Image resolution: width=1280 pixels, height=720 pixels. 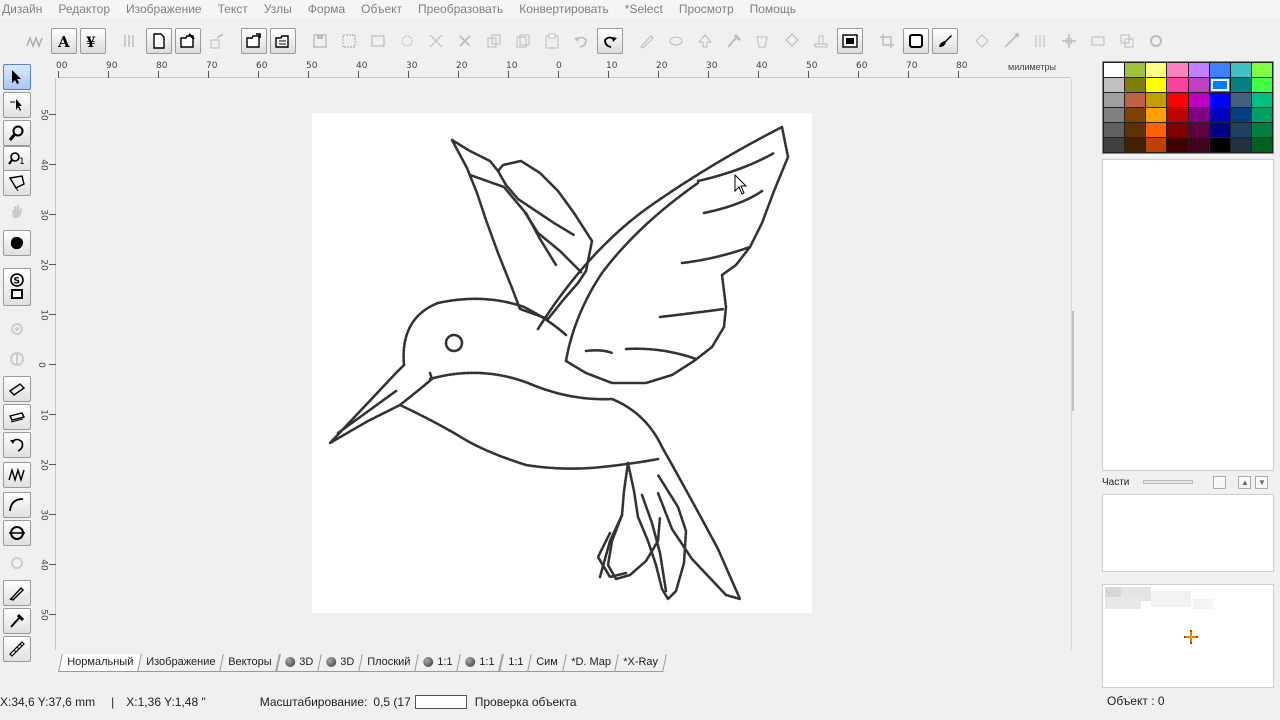 What do you see at coordinates (1011, 41) in the screenshot?
I see `tool2-button` at bounding box center [1011, 41].